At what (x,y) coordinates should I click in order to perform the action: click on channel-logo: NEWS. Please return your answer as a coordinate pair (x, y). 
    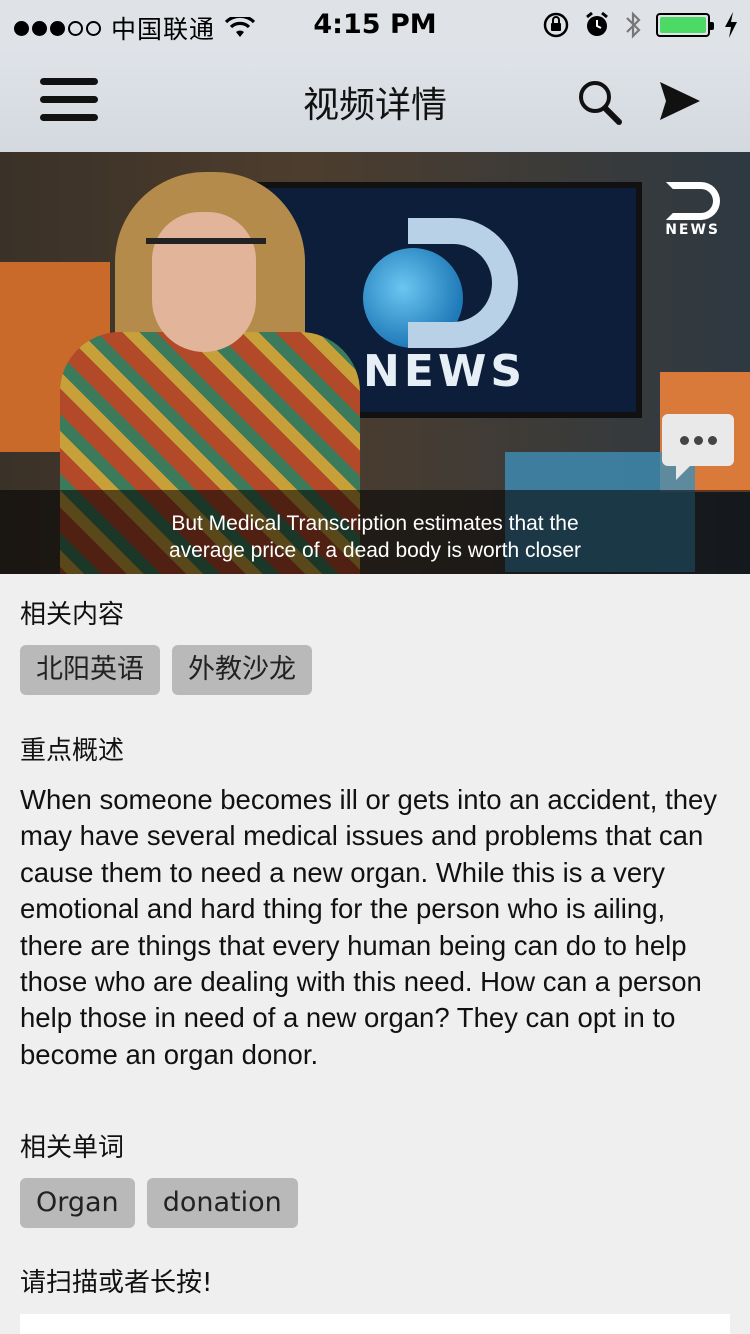
    Looking at the image, I should click on (692, 210).